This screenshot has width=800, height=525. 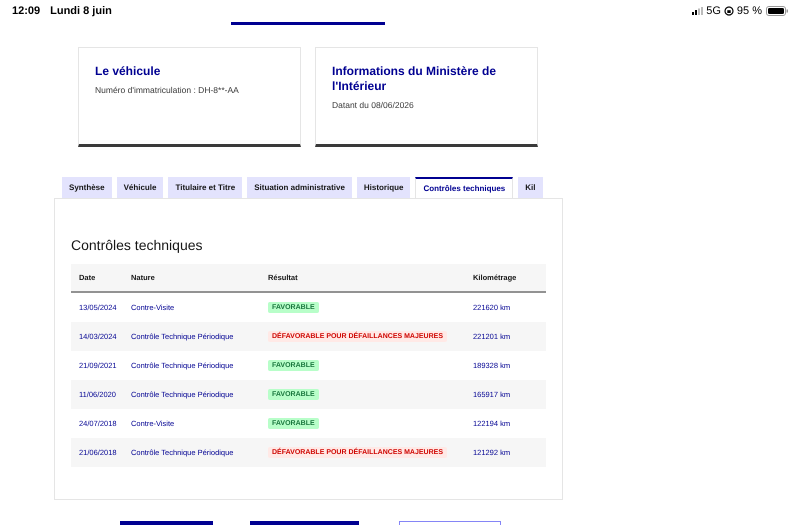 I want to click on network-label: 5G, so click(x=713, y=11).